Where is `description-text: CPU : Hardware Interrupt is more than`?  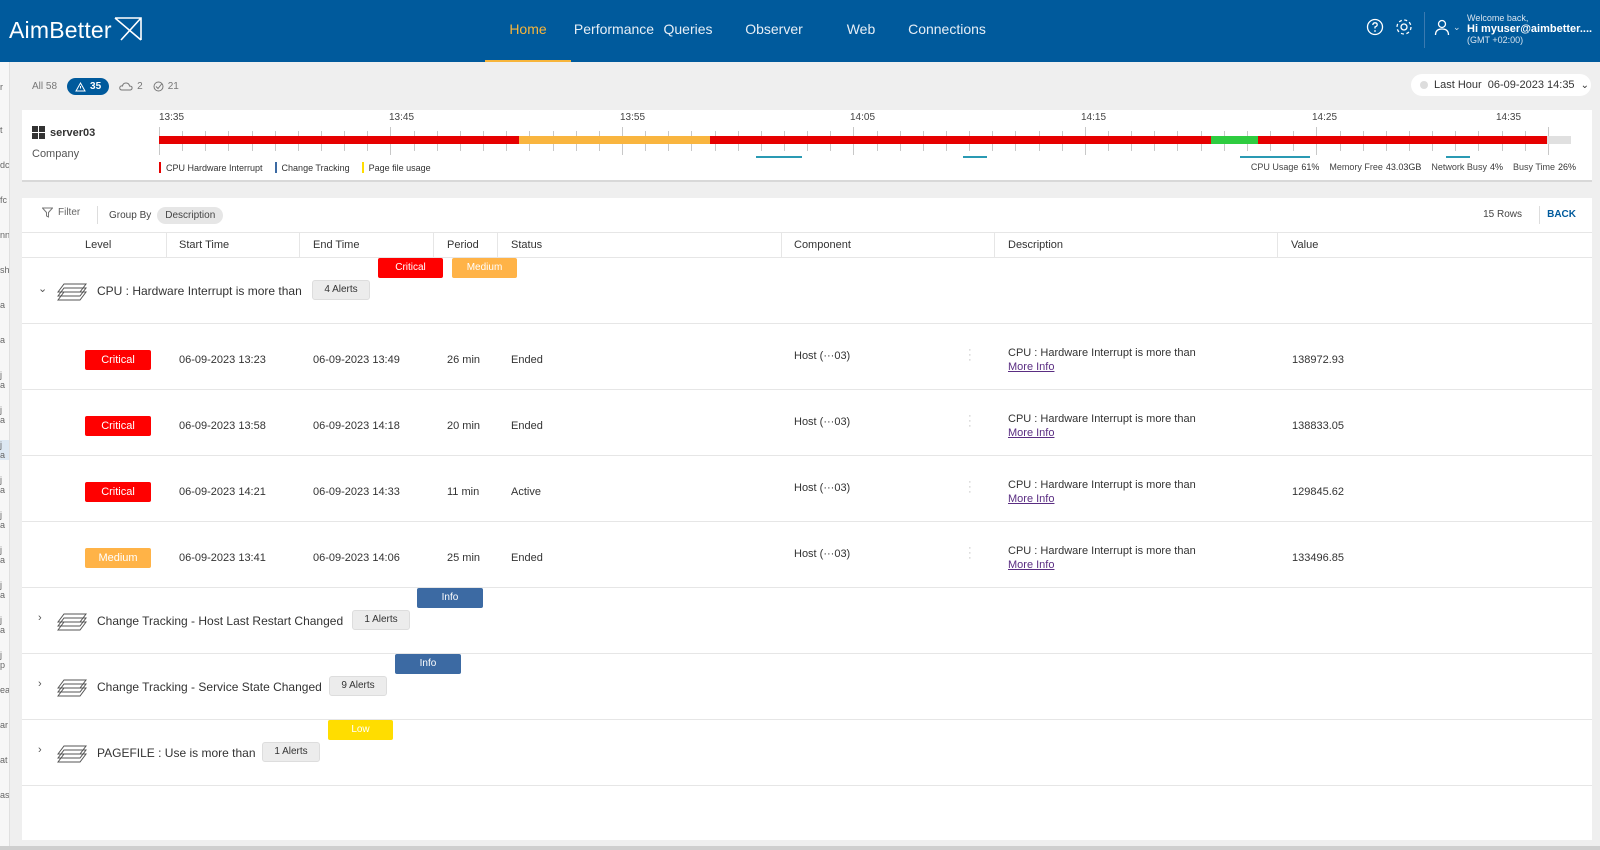
description-text: CPU : Hardware Interrupt is more than is located at coordinates (1102, 485).